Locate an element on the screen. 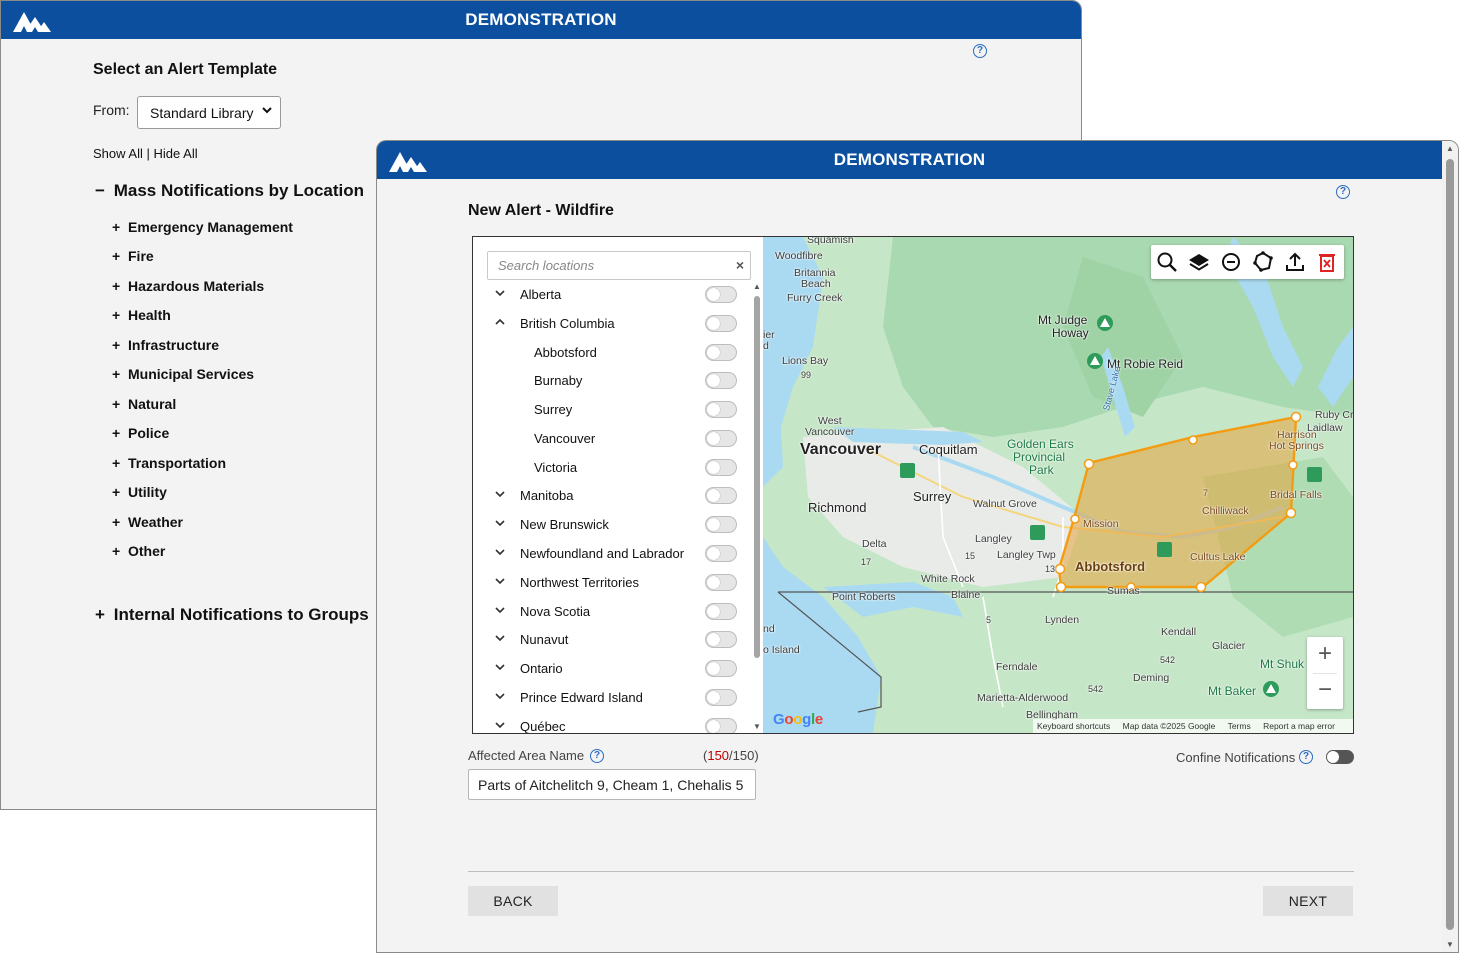 The width and height of the screenshot is (1459, 953). upload-icon is located at coordinates (1295, 262).